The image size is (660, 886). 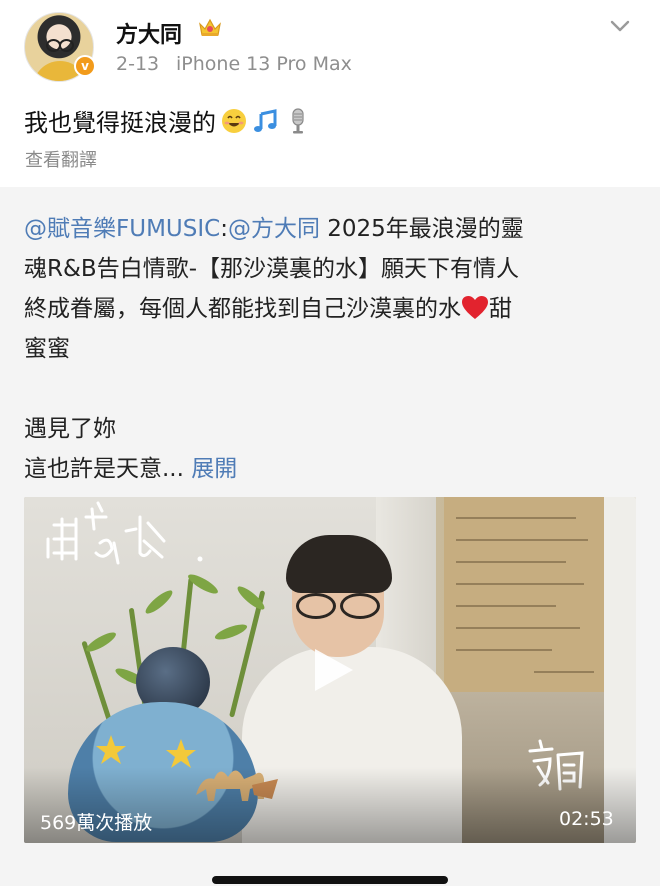 What do you see at coordinates (586, 819) in the screenshot?
I see `video-duration: 02:53` at bounding box center [586, 819].